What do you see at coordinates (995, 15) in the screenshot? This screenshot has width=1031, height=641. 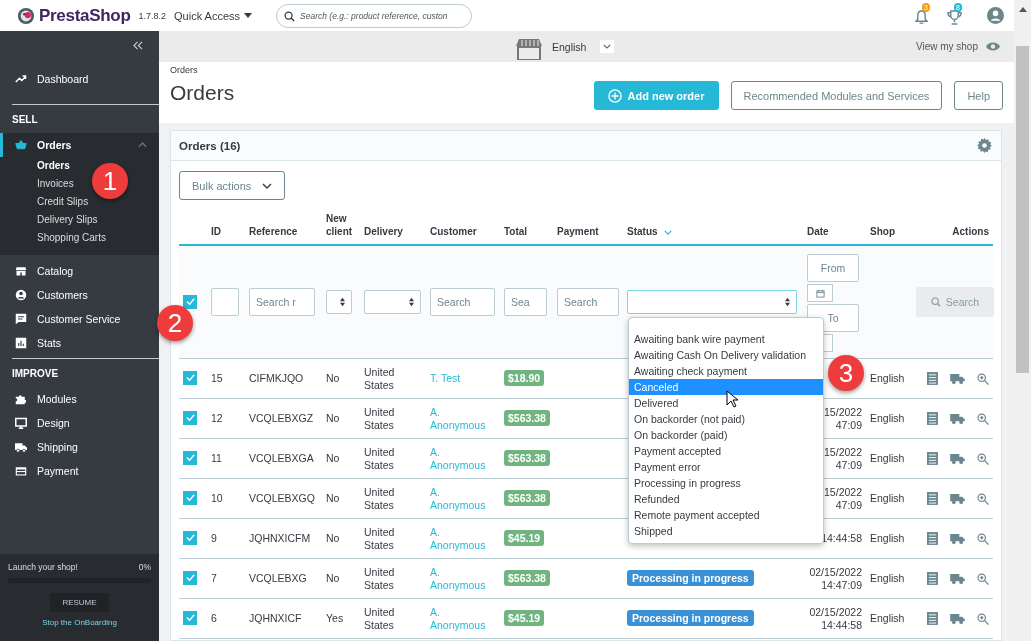 I see `user-avatar-icon` at bounding box center [995, 15].